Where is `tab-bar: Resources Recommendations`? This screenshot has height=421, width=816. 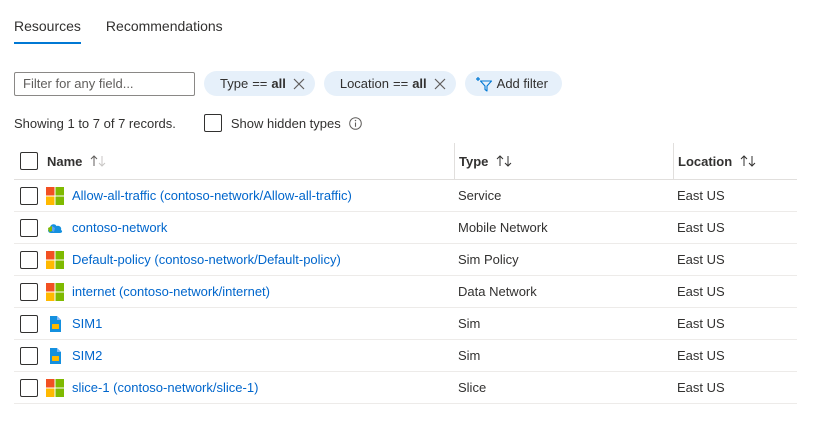 tab-bar: Resources Recommendations is located at coordinates (131, 31).